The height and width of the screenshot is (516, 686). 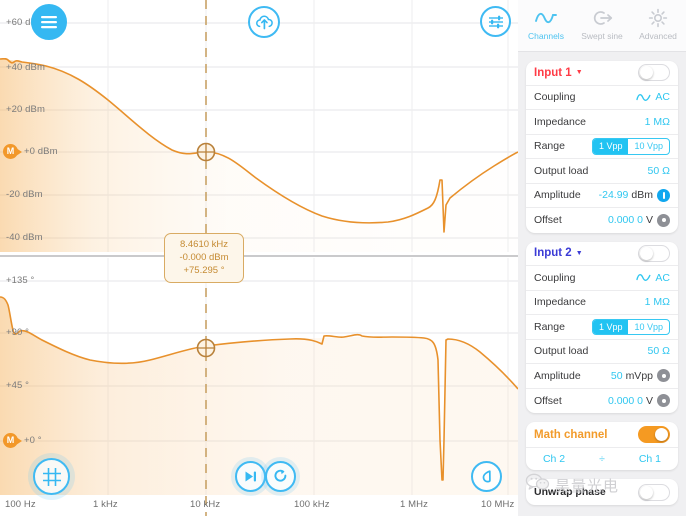 What do you see at coordinates (206, 348) in the screenshot?
I see `phase-cursor-marker` at bounding box center [206, 348].